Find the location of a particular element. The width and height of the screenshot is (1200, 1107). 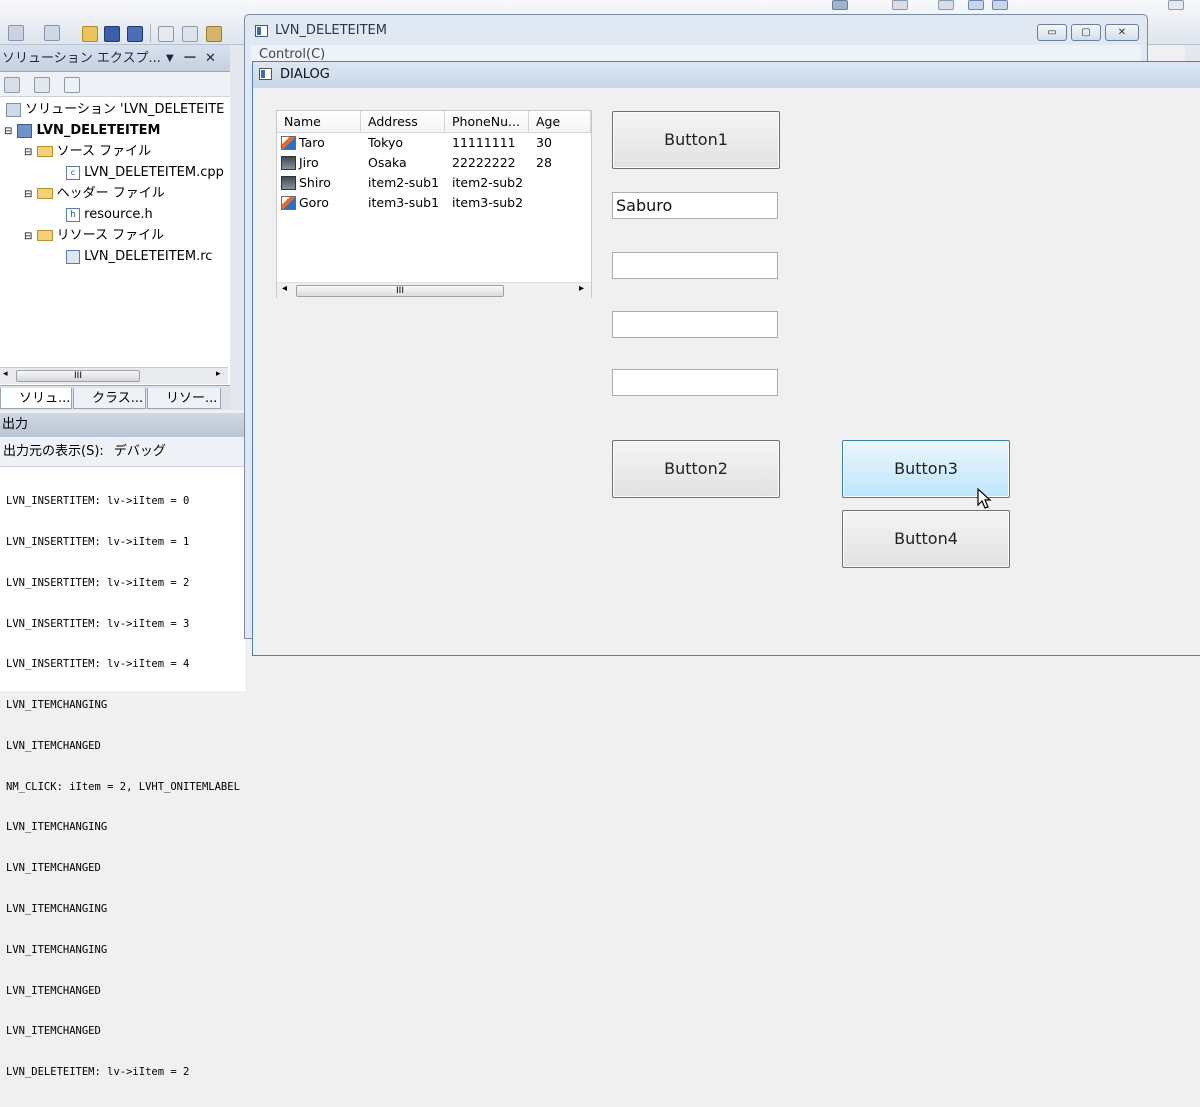

list-view-scrollbar: ◂ III ▸ is located at coordinates (434, 290).